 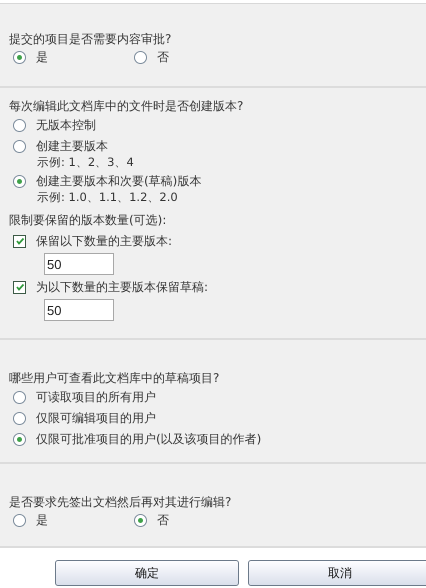 I want to click on example-text: 示例: 1.0、1.1、1.2、2.0, so click(x=107, y=197).